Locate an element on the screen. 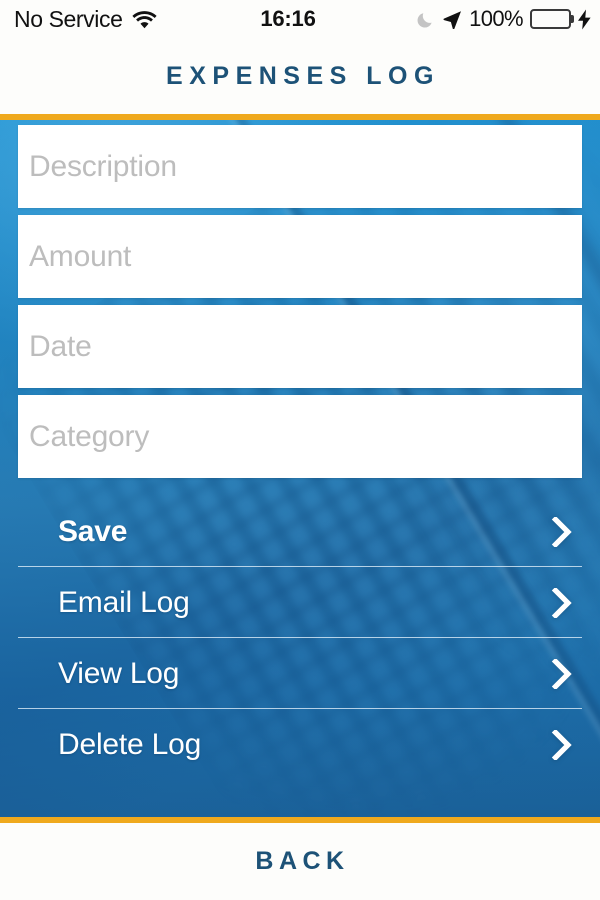 The width and height of the screenshot is (600, 900). title-bar: EXPENSES LOG is located at coordinates (300, 76).